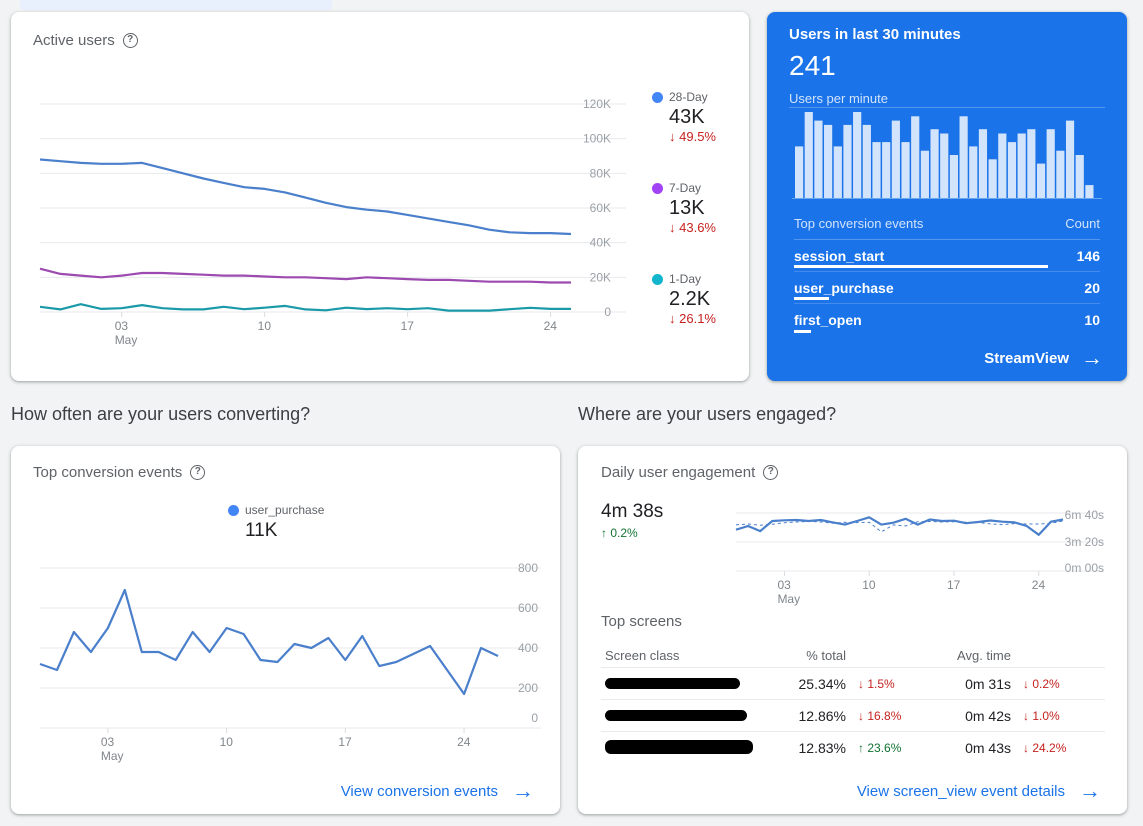 The image size is (1143, 826). I want to click on y-tick-label: 6m 40s, so click(1084, 515).